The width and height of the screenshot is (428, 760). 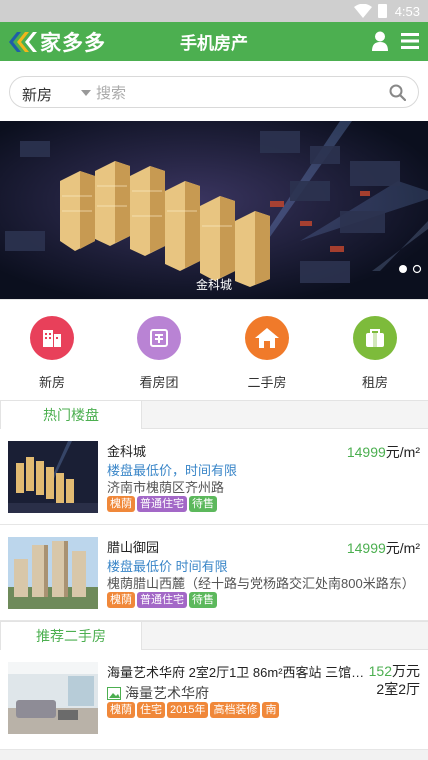 I want to click on price-number: 152, so click(x=380, y=671).